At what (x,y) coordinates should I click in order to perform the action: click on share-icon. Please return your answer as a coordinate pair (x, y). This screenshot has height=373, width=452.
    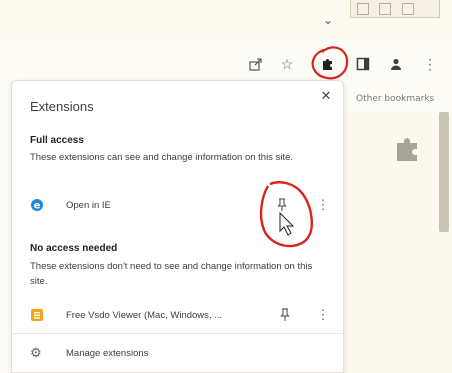
    Looking at the image, I should click on (255, 64).